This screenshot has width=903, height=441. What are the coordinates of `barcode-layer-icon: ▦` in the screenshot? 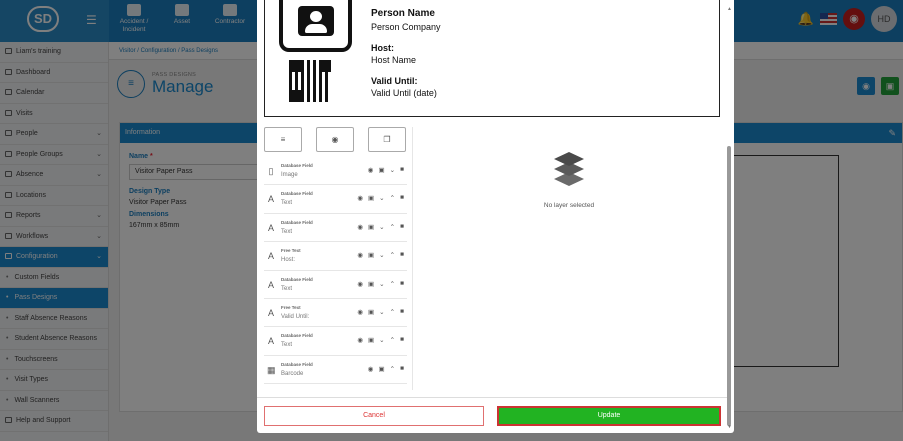 It's located at (271, 369).